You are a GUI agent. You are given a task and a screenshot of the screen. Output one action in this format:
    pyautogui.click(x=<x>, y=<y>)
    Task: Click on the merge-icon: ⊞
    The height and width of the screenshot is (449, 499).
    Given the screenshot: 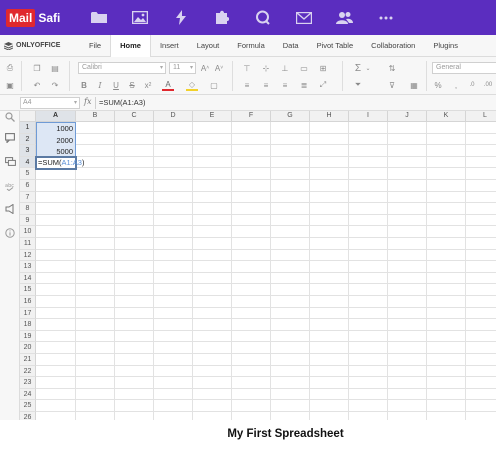 What is the action you would take?
    pyautogui.click(x=323, y=68)
    